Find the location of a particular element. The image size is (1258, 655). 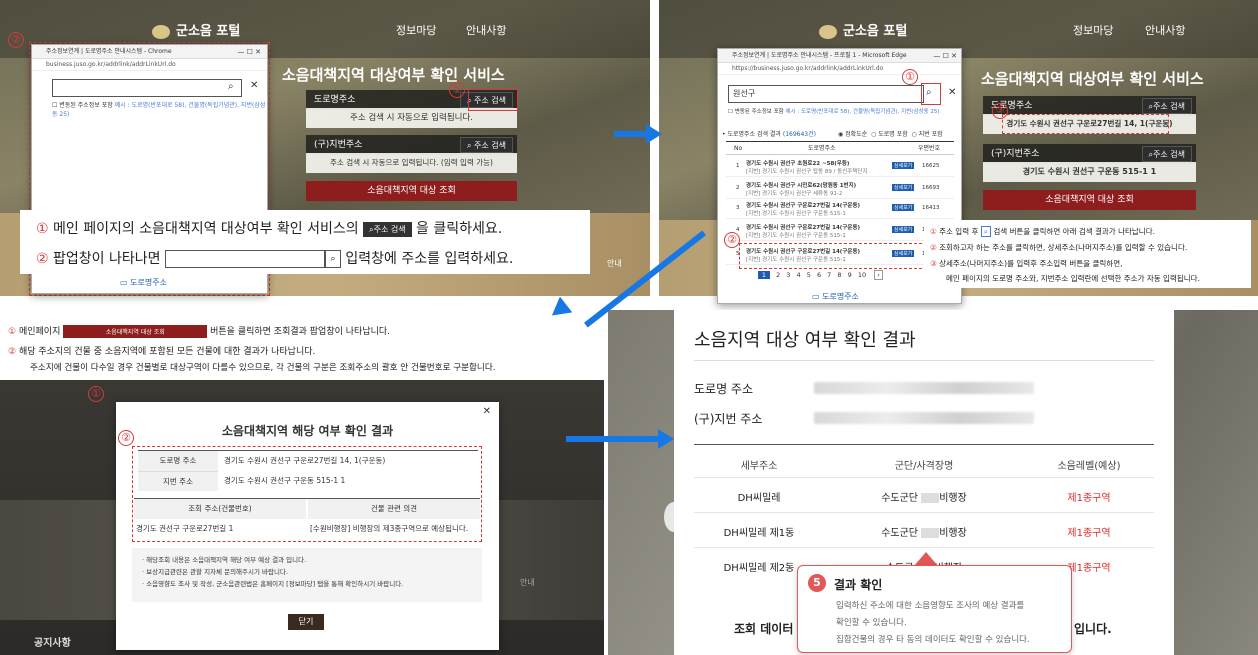

row-jibun: [지번] 경기도 수원시 권선구 구운동 515-1 is located at coordinates (796, 214).